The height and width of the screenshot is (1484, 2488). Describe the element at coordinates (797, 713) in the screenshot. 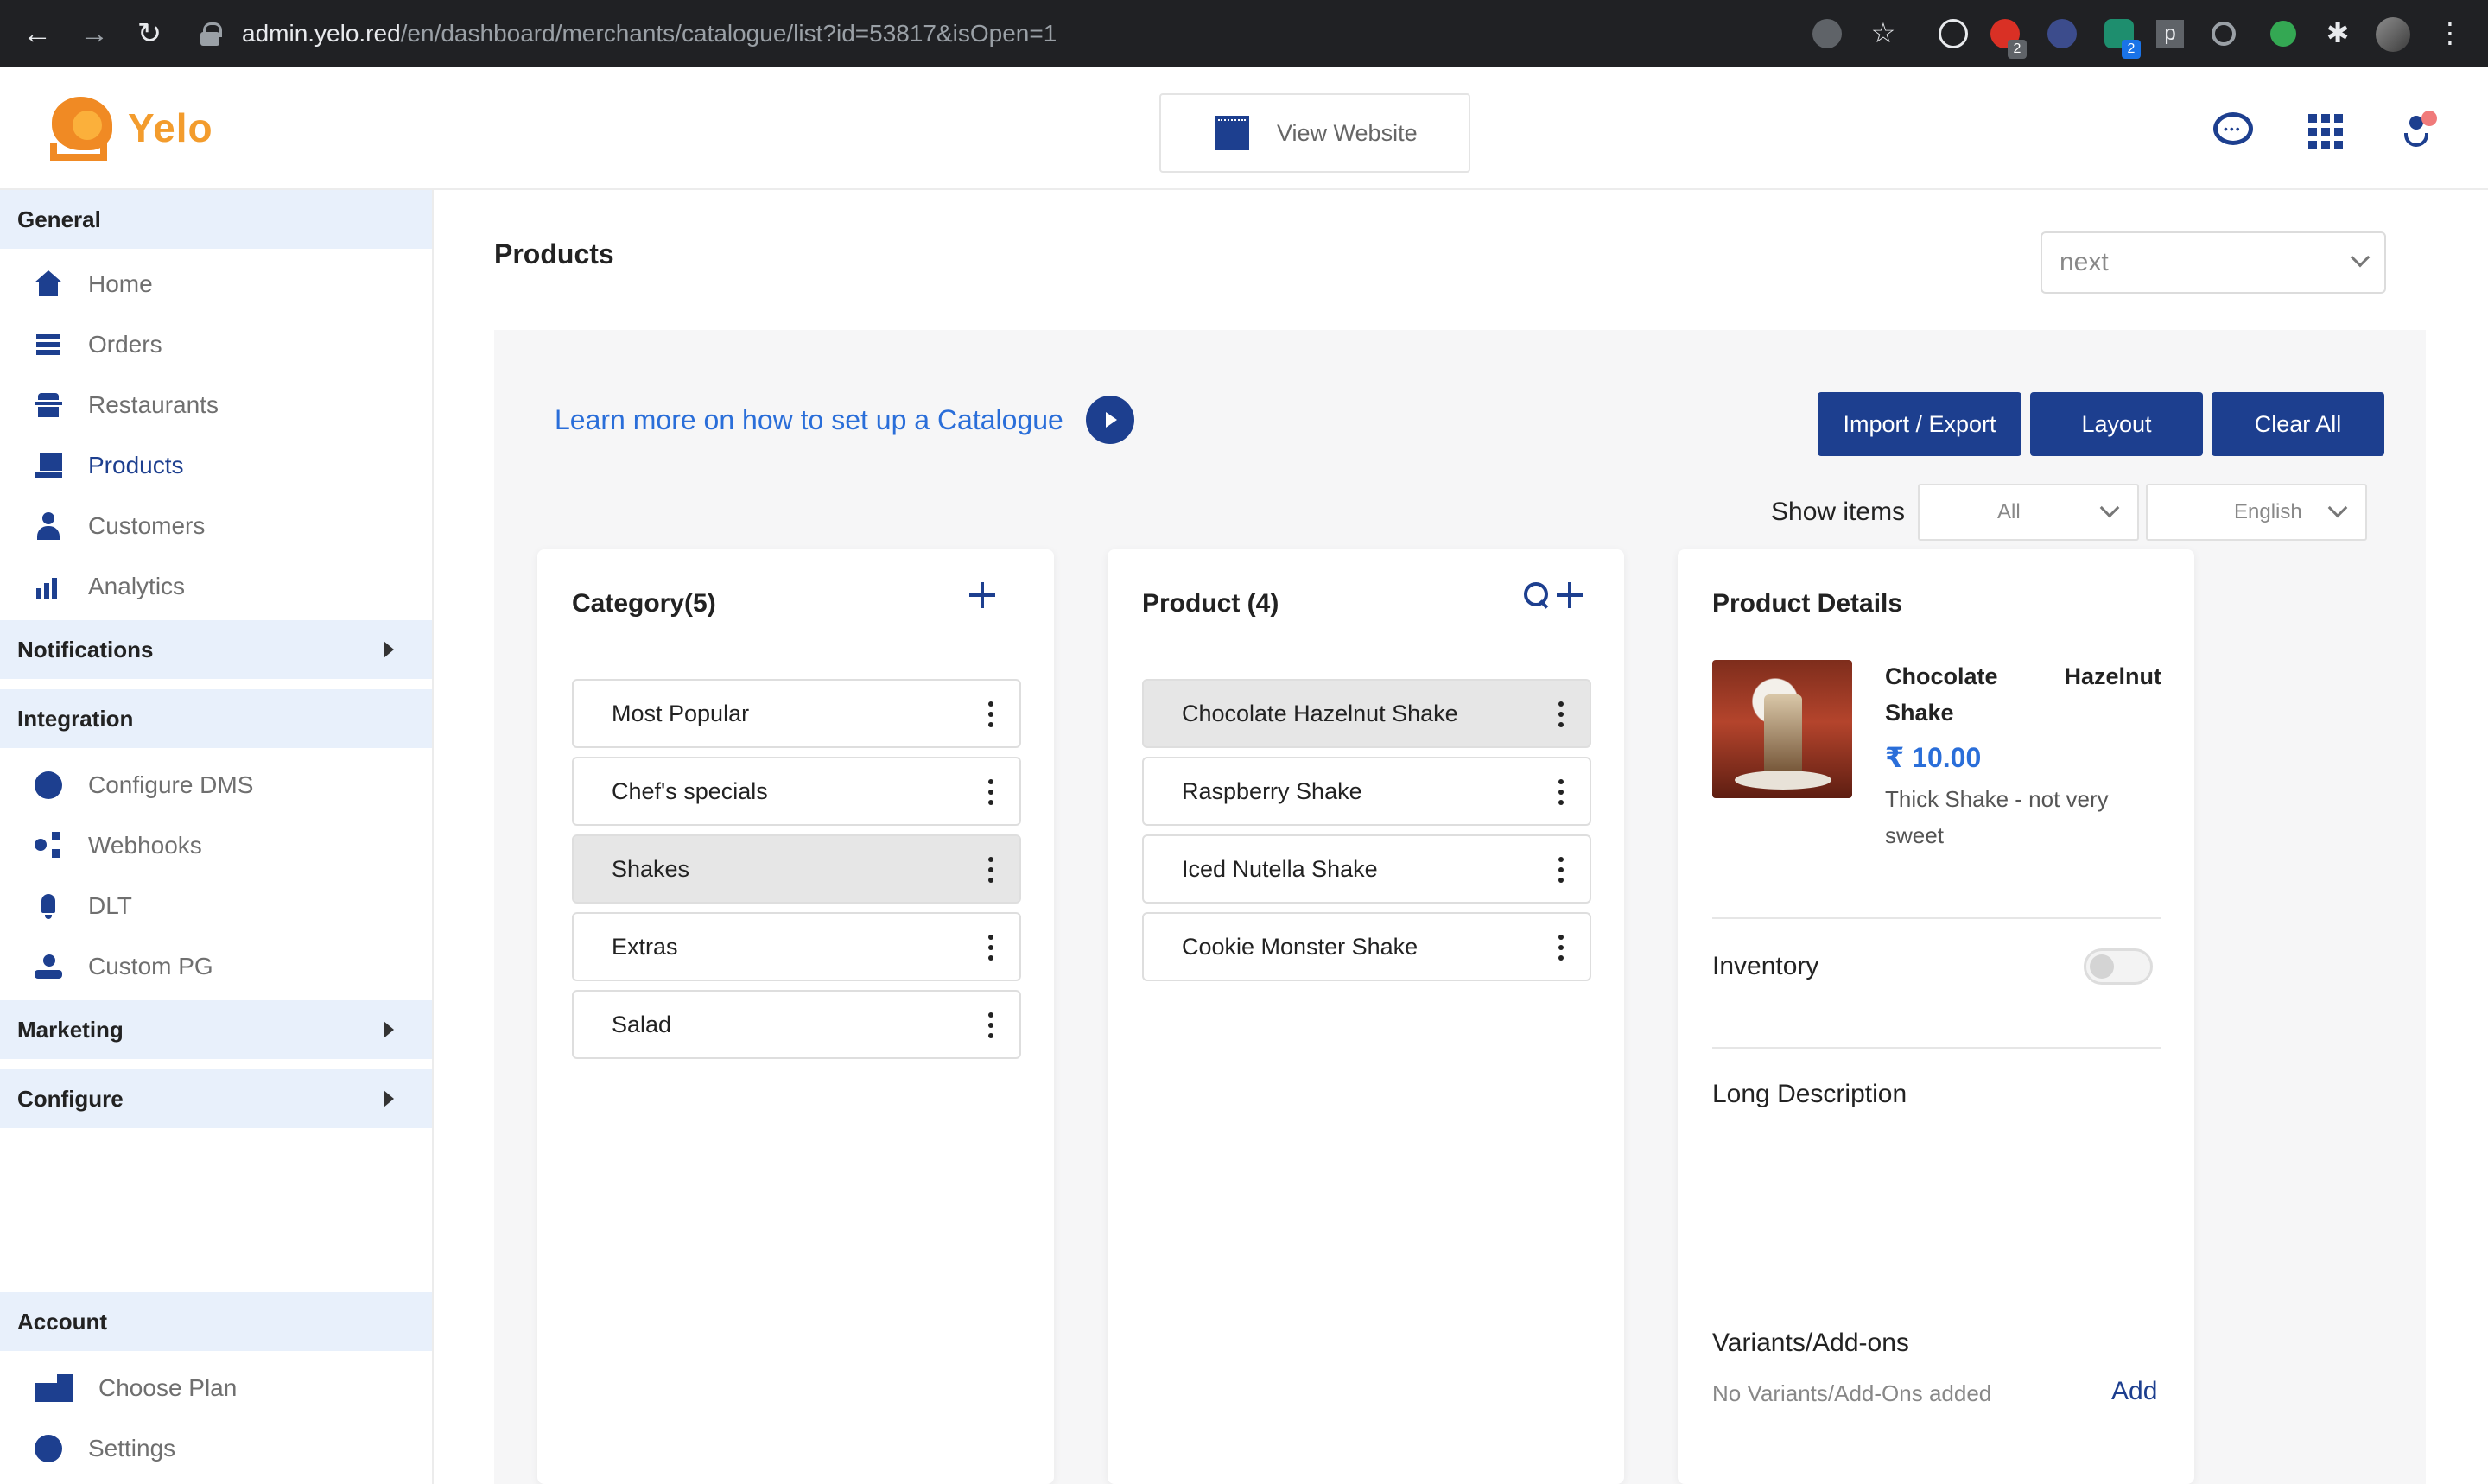

I see `category-row: Most Popular` at that location.